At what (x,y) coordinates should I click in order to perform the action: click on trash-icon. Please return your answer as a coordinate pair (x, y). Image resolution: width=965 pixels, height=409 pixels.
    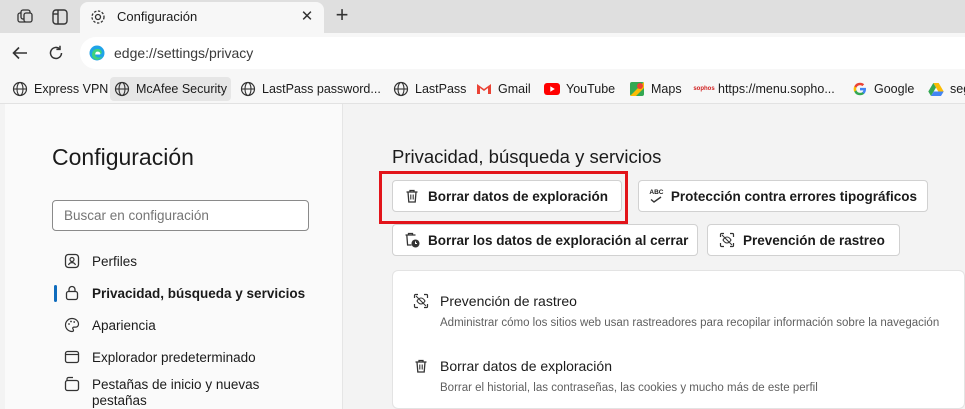
    Looking at the image, I should click on (422, 367).